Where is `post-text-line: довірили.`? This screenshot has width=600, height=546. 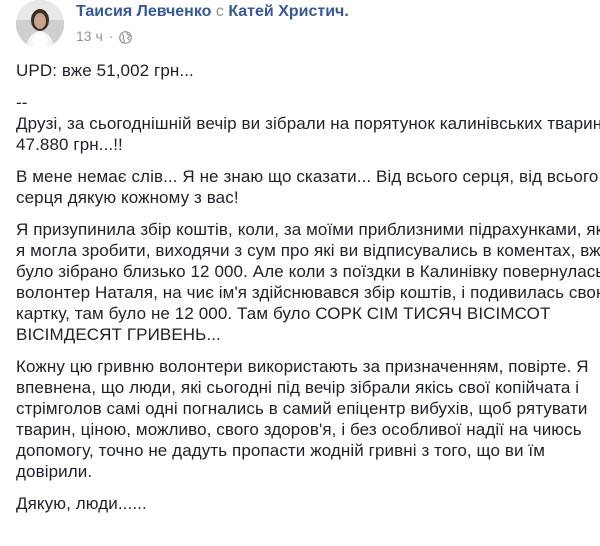 post-text-line: довірили. is located at coordinates (54, 471).